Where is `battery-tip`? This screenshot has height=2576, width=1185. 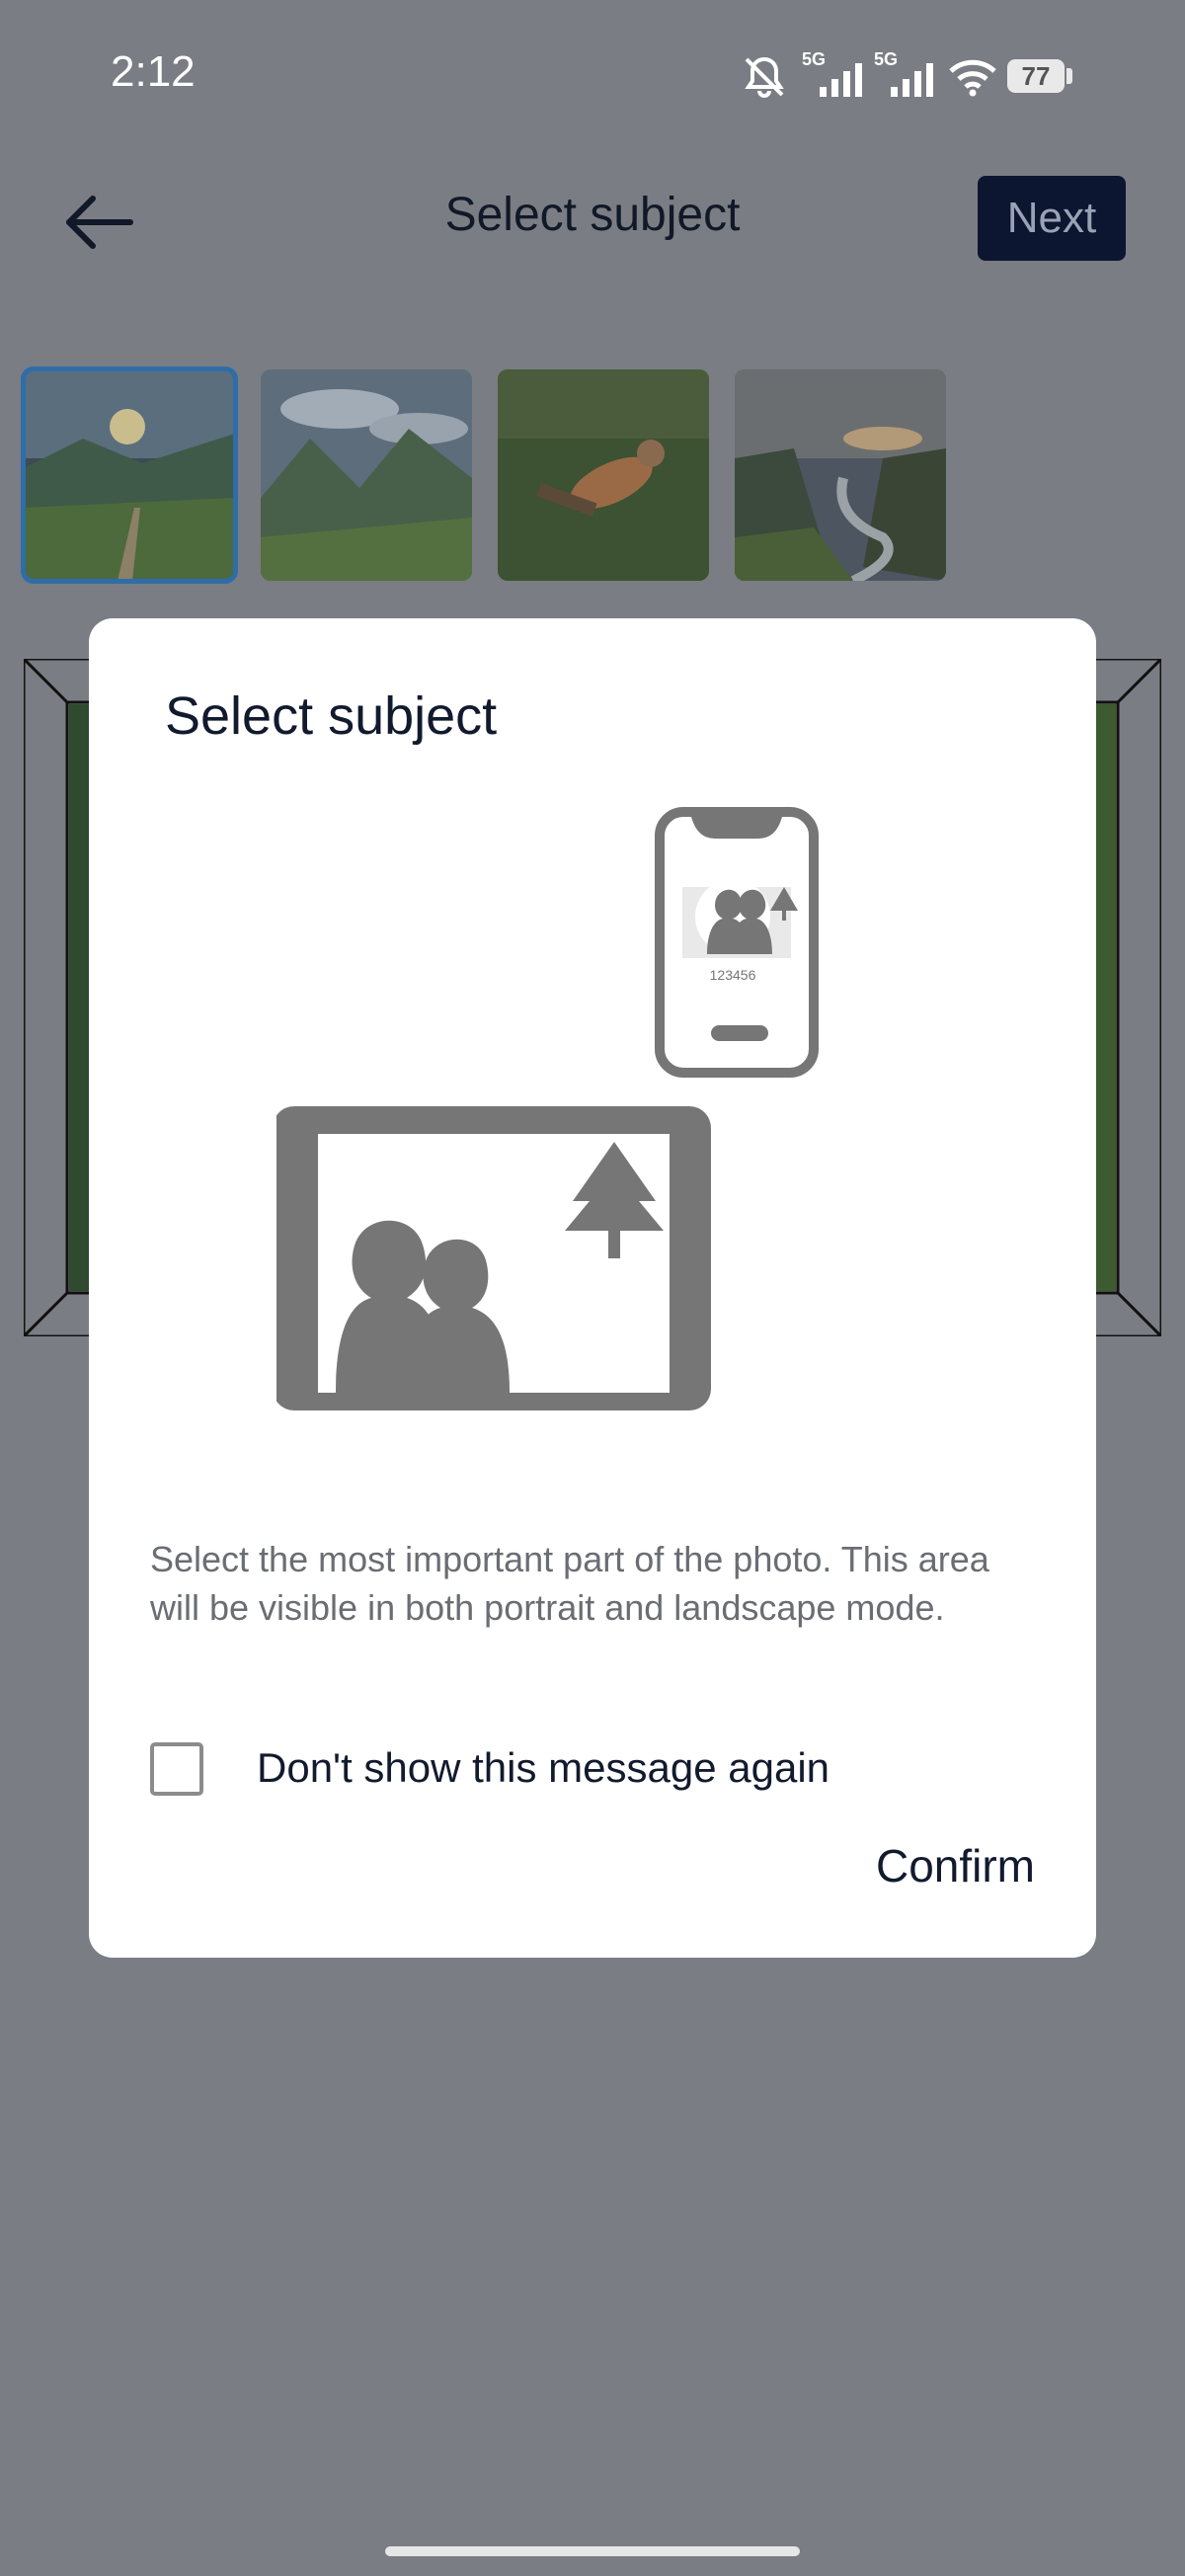
battery-tip is located at coordinates (1069, 76).